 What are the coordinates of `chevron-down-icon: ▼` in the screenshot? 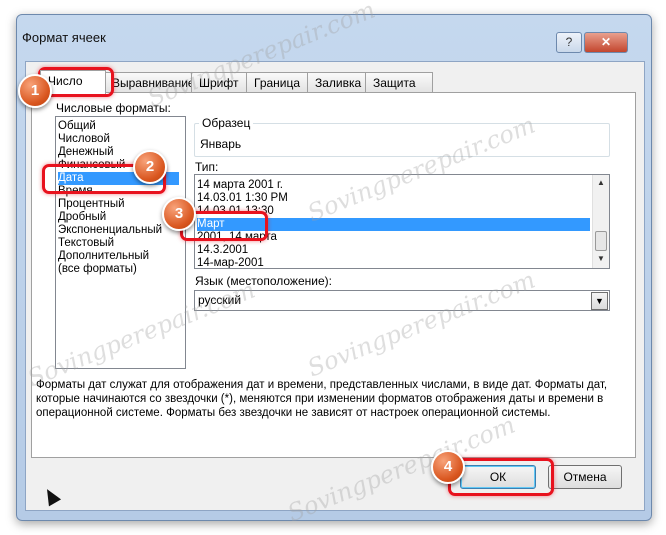 It's located at (599, 301).